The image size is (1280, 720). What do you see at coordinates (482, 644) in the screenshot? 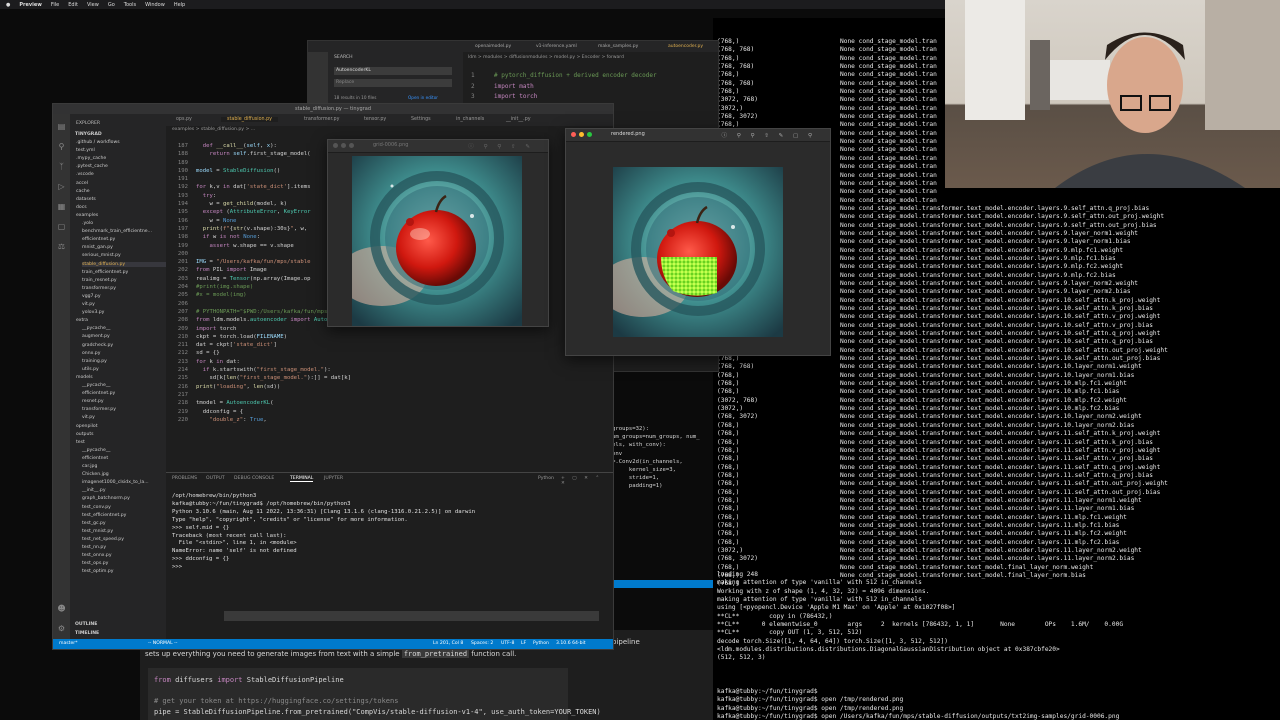
I see `indentation: Spaces: 2` at bounding box center [482, 644].